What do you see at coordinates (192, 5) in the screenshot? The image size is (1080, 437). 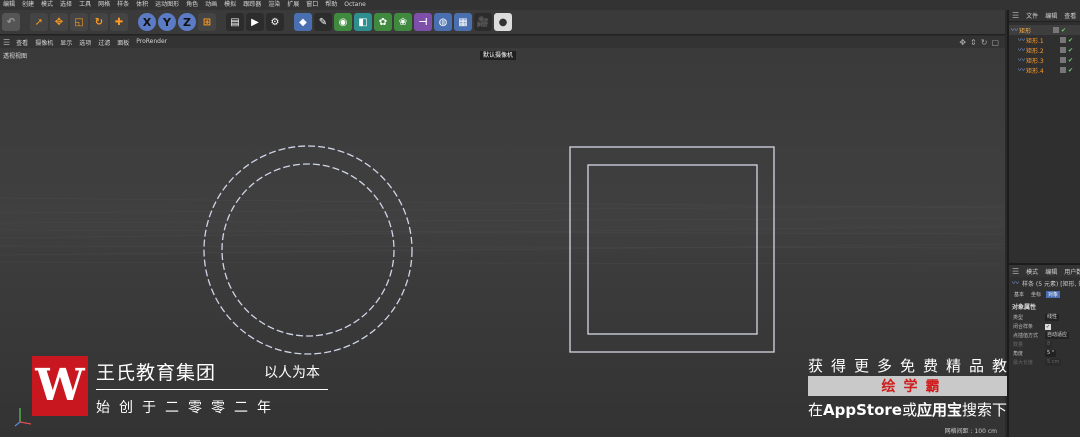 I see `menu-item-9: 角色` at bounding box center [192, 5].